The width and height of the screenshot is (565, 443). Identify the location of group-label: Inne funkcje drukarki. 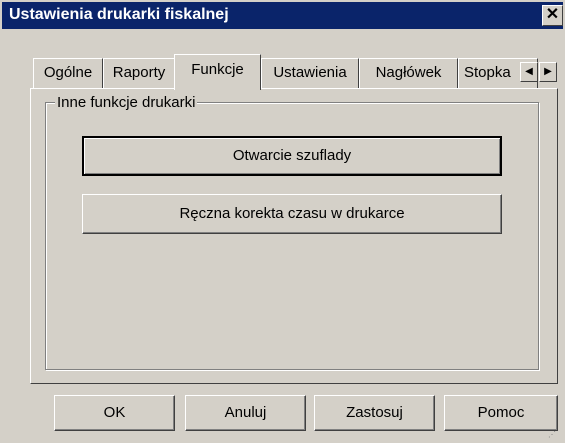
(126, 102).